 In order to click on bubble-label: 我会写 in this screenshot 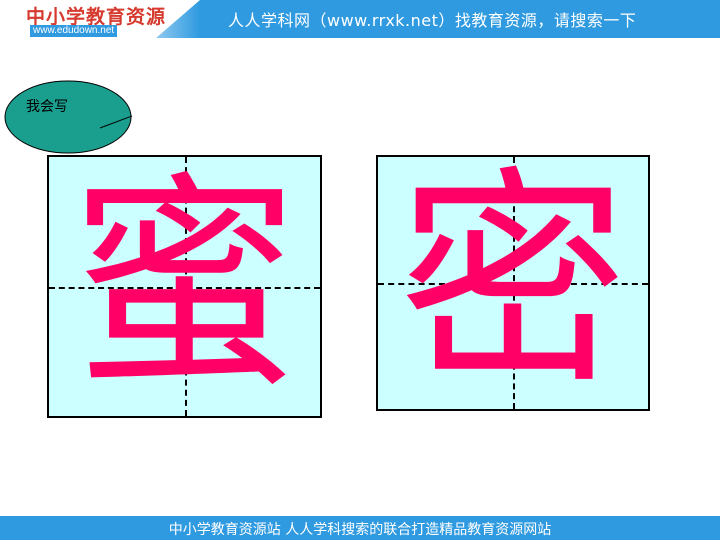, I will do `click(47, 107)`.